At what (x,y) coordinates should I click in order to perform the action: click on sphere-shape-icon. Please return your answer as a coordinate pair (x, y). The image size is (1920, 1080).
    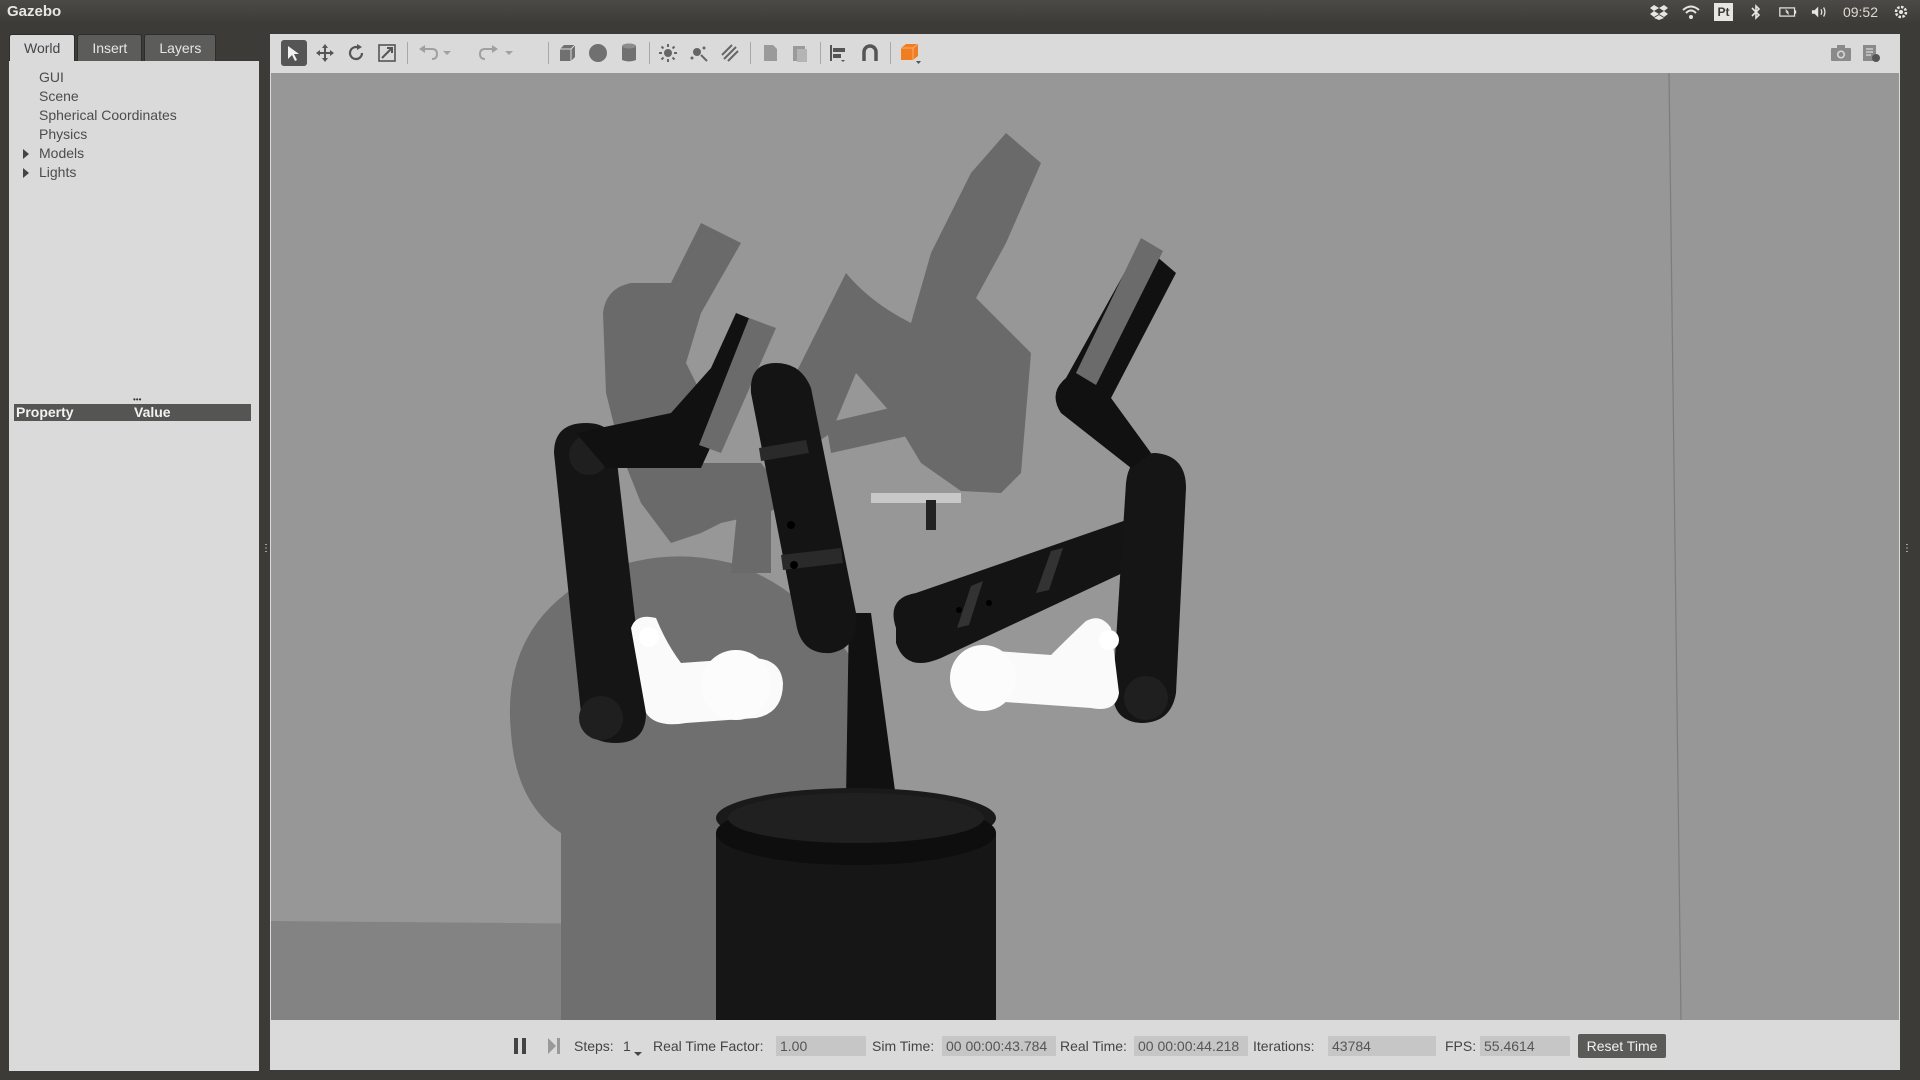
    Looking at the image, I should click on (598, 53).